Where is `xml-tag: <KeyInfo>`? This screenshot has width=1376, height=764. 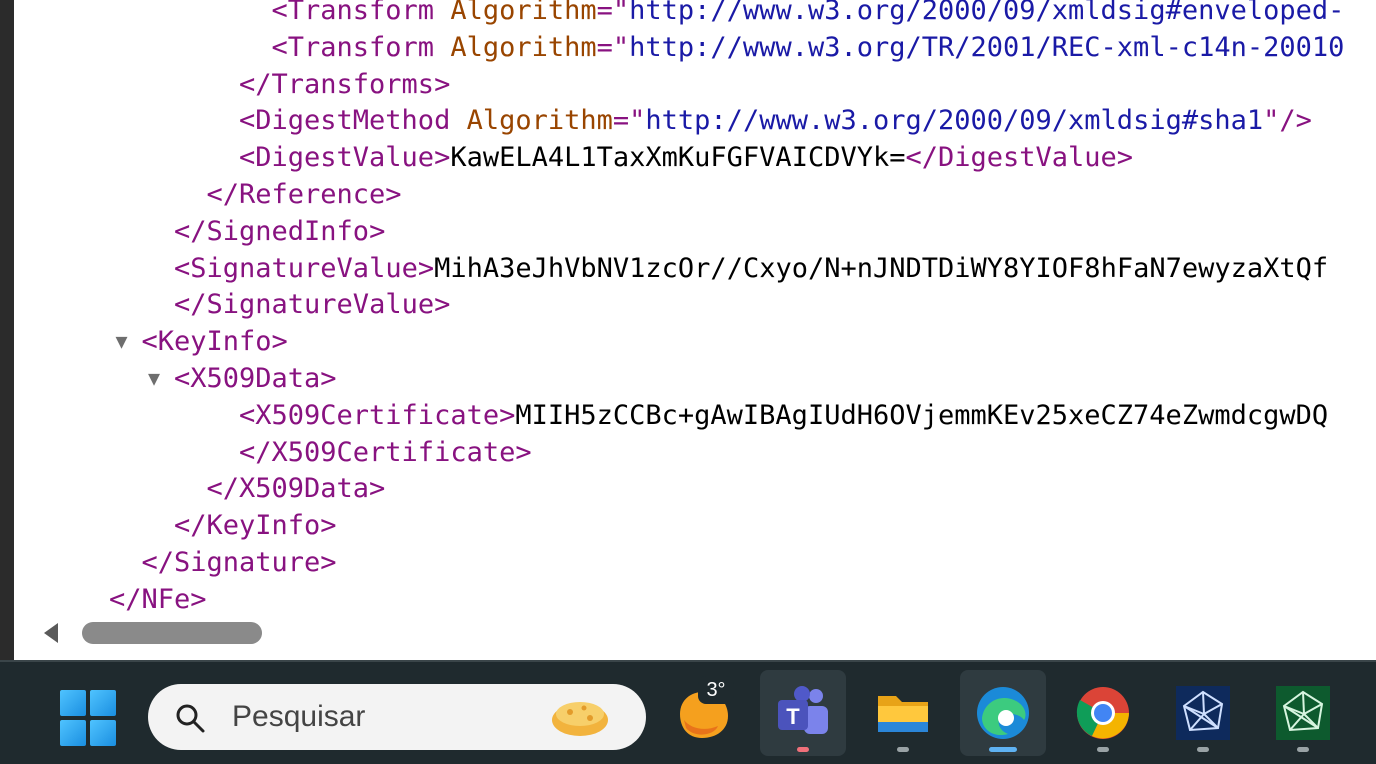 xml-tag: <KeyInfo> is located at coordinates (214, 342).